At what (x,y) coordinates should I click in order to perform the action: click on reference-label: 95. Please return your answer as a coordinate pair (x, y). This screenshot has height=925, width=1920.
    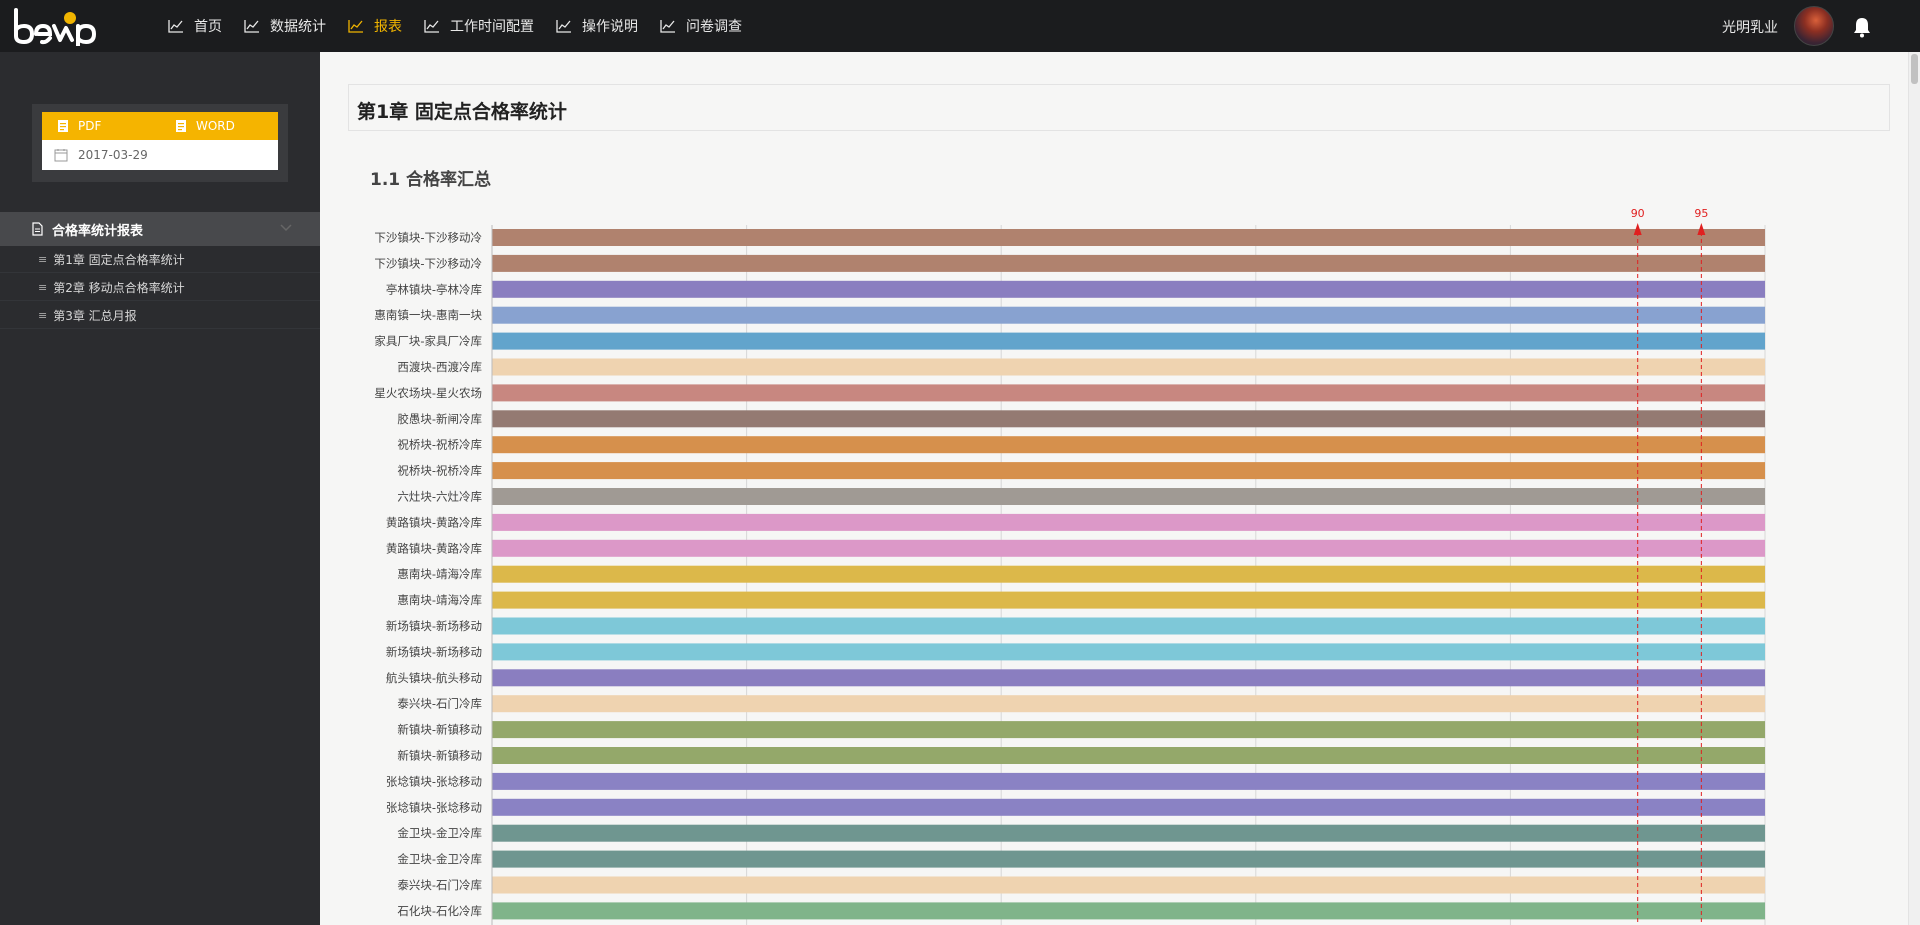
    Looking at the image, I should click on (1701, 213).